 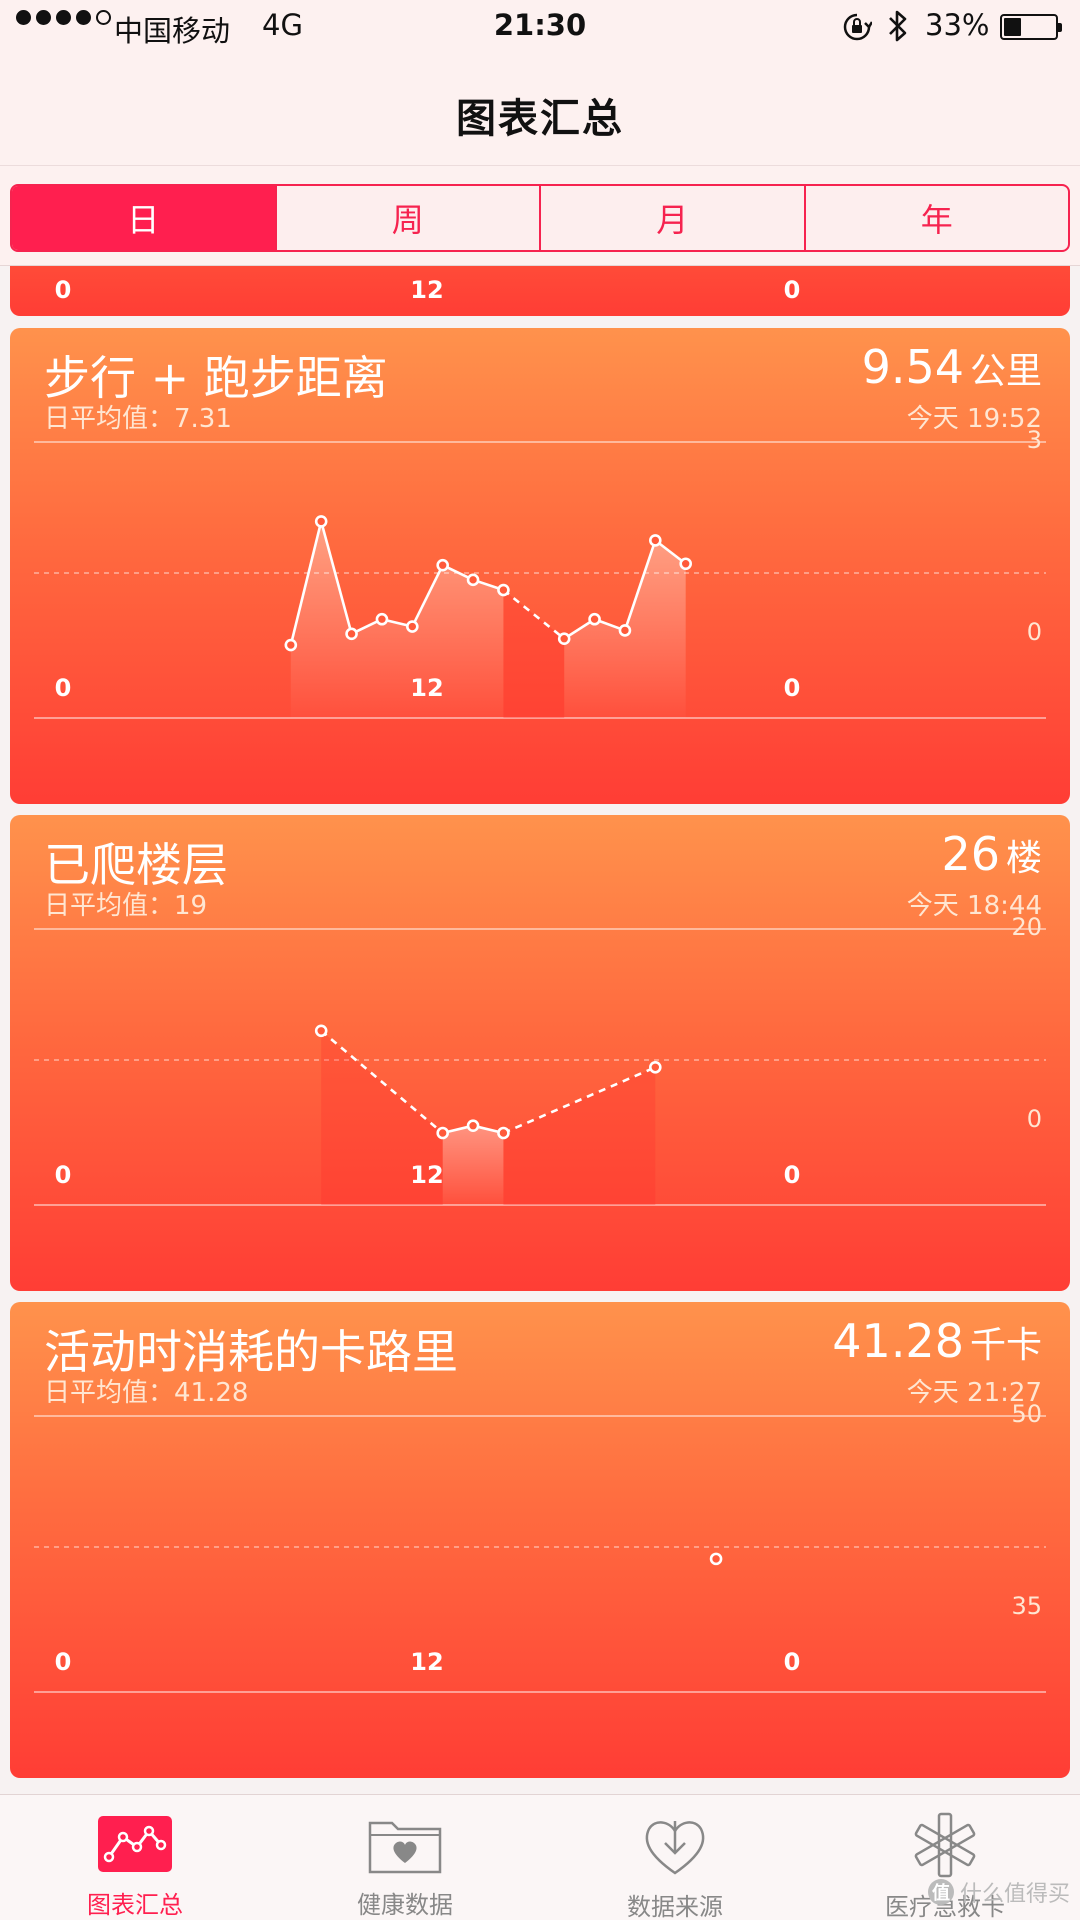 What do you see at coordinates (540, 119) in the screenshot?
I see `page-title: 图表汇总` at bounding box center [540, 119].